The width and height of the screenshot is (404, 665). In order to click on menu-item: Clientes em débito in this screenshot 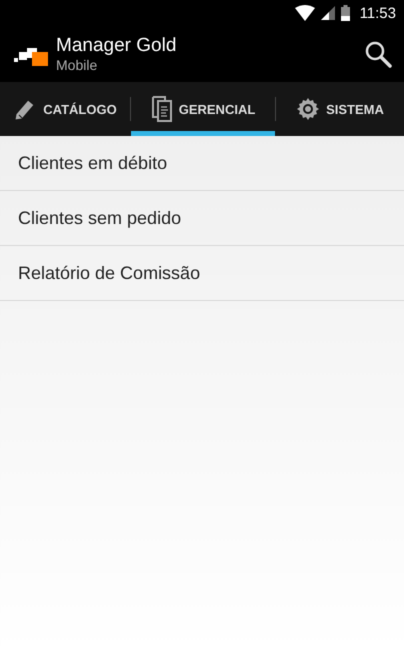, I will do `click(202, 163)`.